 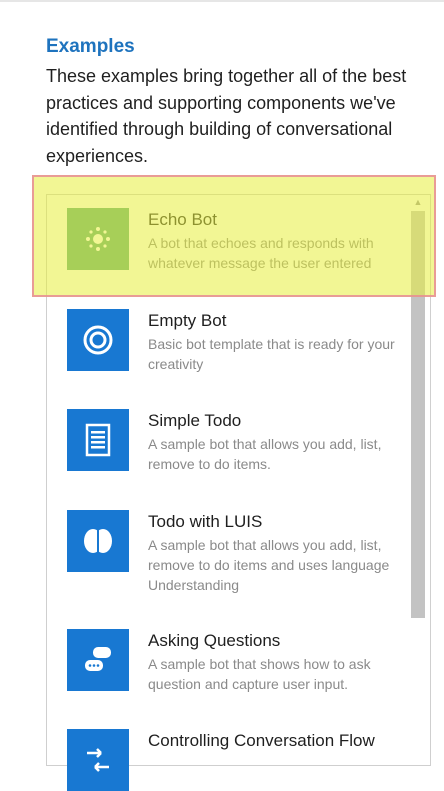 What do you see at coordinates (261, 740) in the screenshot?
I see `example-title: Controlling Conversation Flow` at bounding box center [261, 740].